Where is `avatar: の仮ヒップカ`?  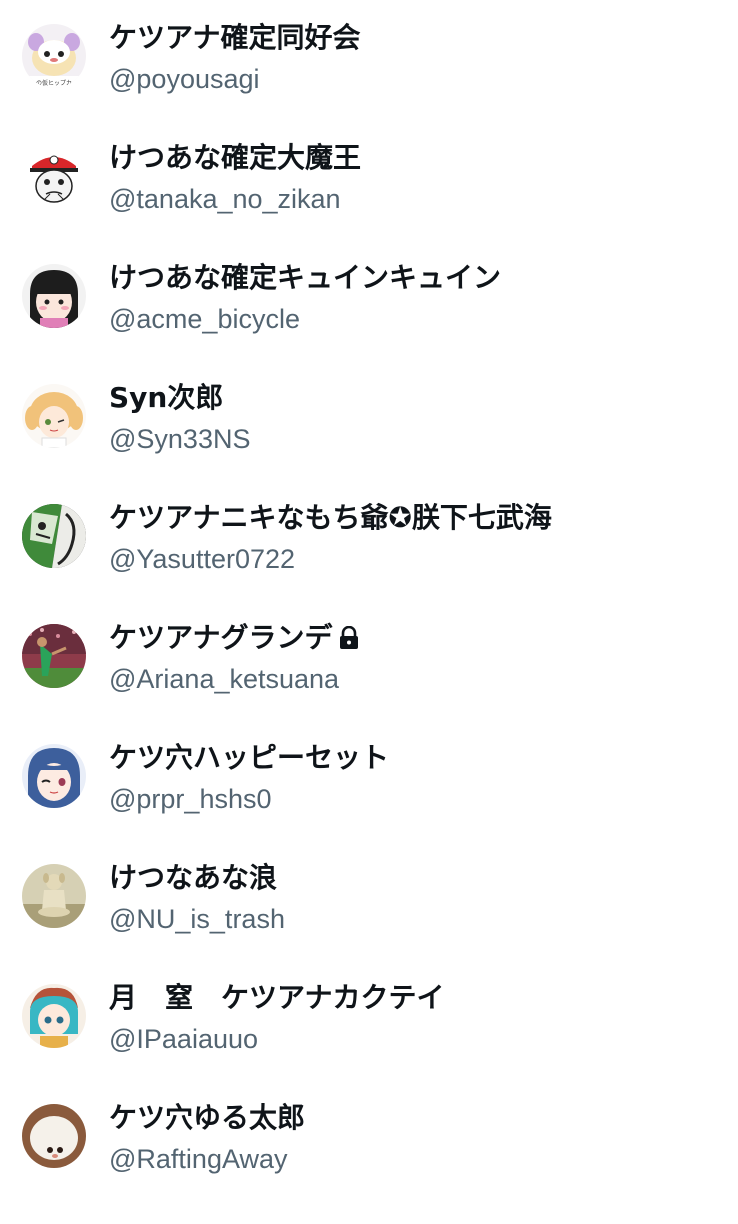
avatar: の仮ヒップカ is located at coordinates (54, 56).